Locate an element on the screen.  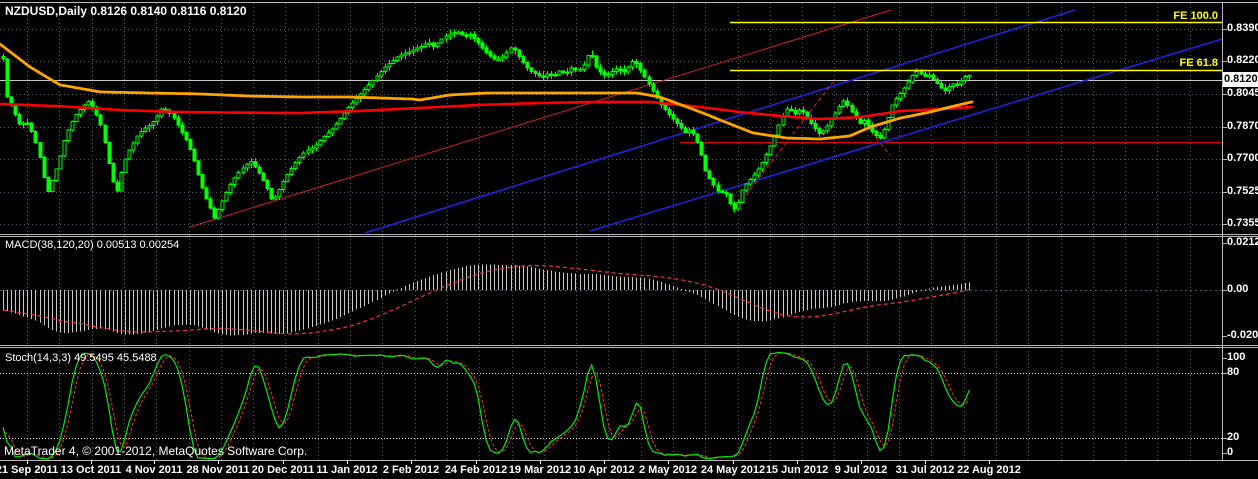
macd-axis-label: 0.02122 is located at coordinates (1242, 242).